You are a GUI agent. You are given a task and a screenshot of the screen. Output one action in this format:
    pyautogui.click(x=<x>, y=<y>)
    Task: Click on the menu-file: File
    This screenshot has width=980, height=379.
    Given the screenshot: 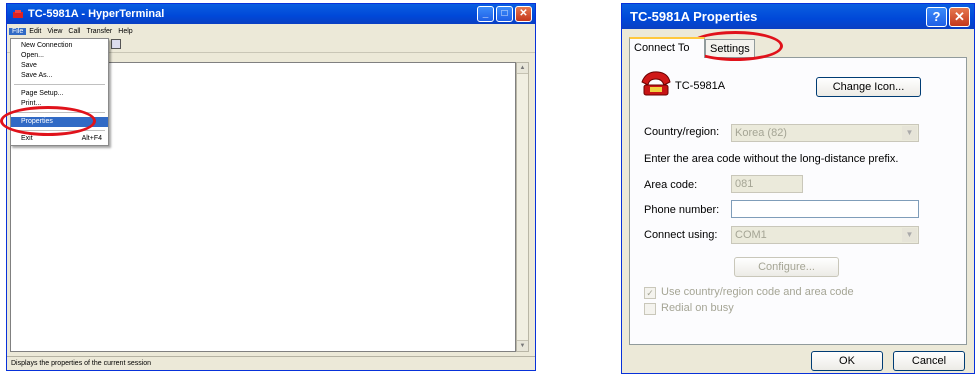 What is the action you would take?
    pyautogui.click(x=18, y=31)
    